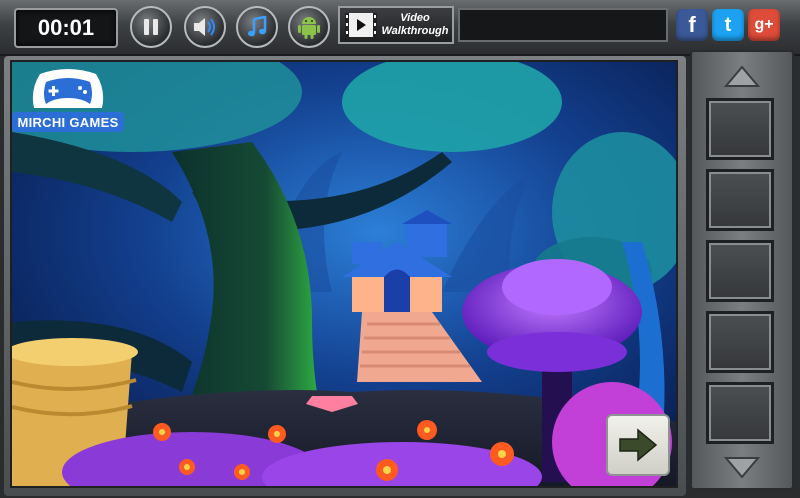 The image size is (800, 498). I want to click on gamepad-logo-icon, so click(68, 88).